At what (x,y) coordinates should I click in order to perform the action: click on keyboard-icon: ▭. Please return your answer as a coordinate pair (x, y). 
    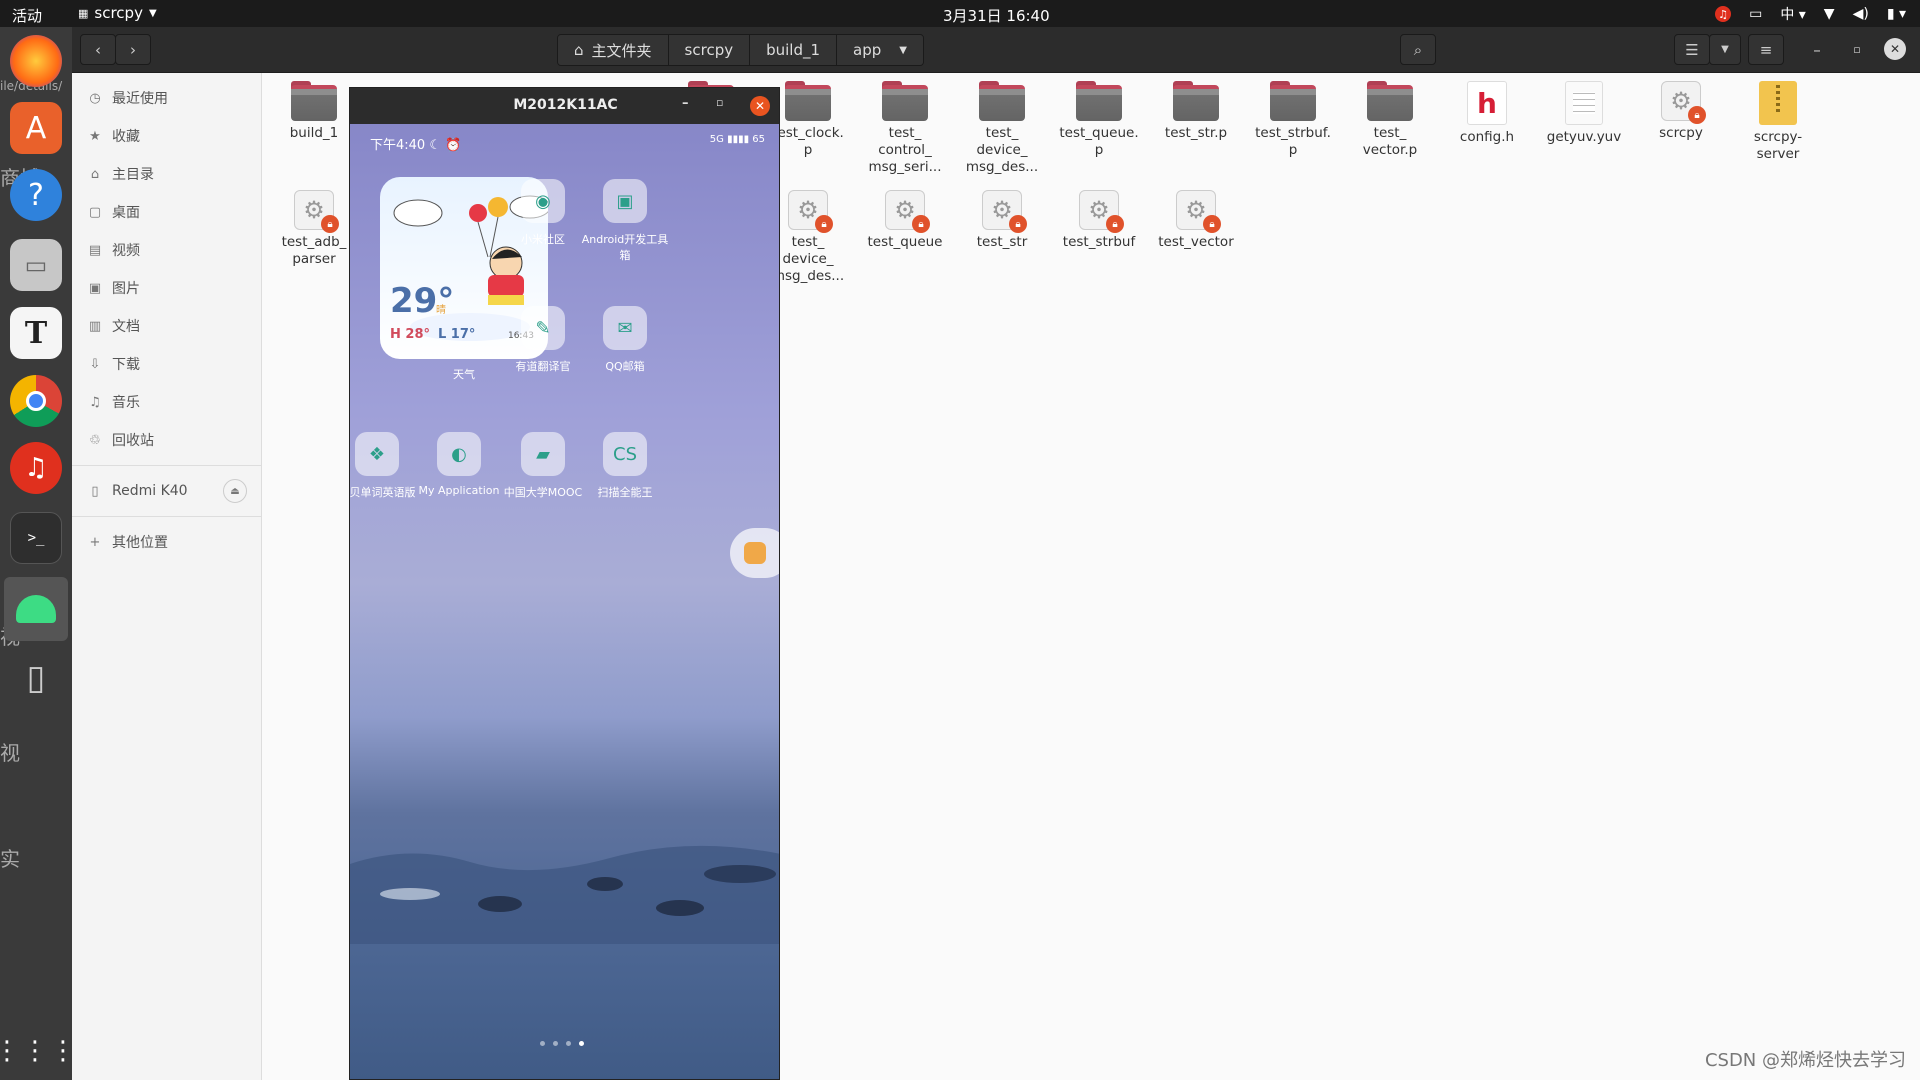
    Looking at the image, I should click on (1755, 14).